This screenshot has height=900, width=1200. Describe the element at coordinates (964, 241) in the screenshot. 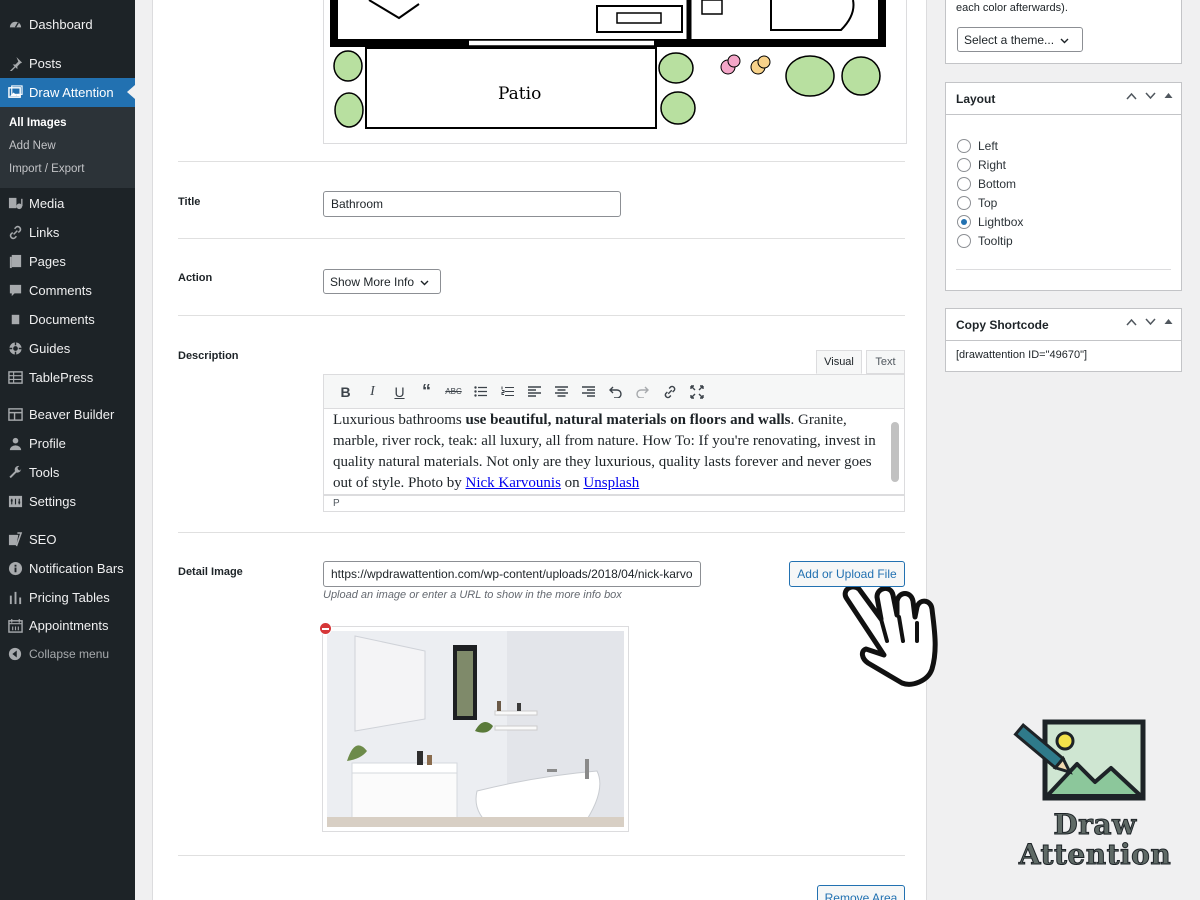

I see `radio-tooltip` at that location.